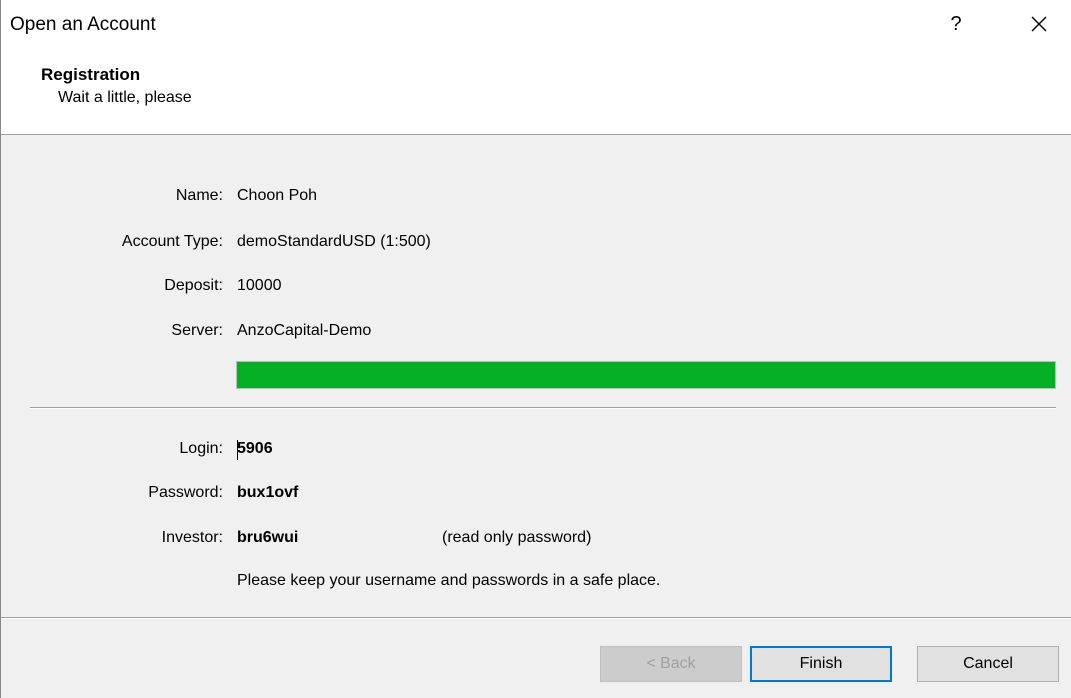 Image resolution: width=1071 pixels, height=698 pixels. Describe the element at coordinates (197, 330) in the screenshot. I see `server-label: Server:` at that location.